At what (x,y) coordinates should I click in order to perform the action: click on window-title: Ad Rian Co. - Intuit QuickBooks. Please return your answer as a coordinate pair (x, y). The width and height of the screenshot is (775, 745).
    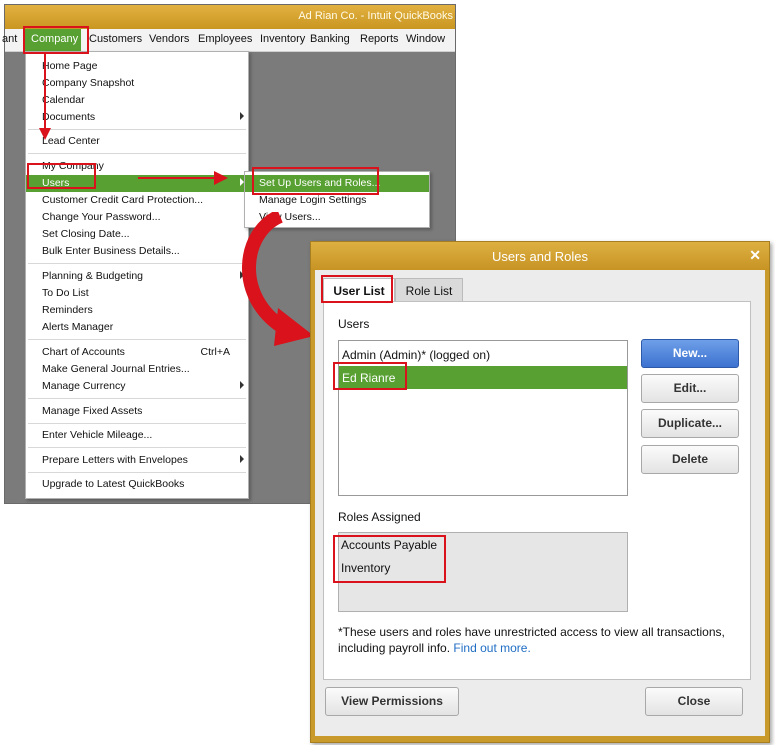
    Looking at the image, I should click on (375, 16).